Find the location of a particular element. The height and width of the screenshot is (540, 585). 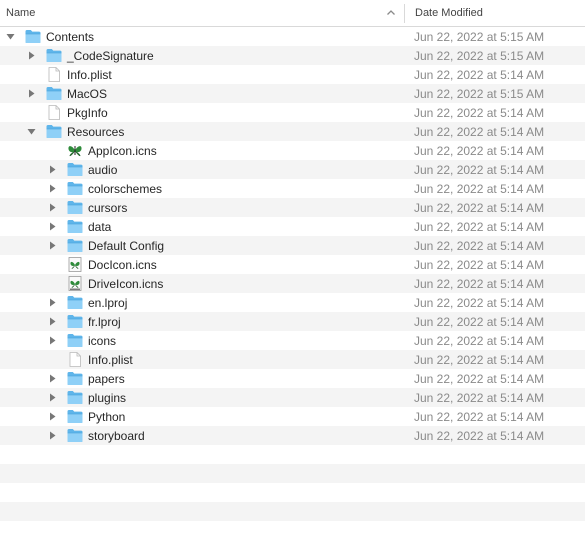

list-item: icons Jun 22, 2022 at 5:14 AM is located at coordinates (292, 340).